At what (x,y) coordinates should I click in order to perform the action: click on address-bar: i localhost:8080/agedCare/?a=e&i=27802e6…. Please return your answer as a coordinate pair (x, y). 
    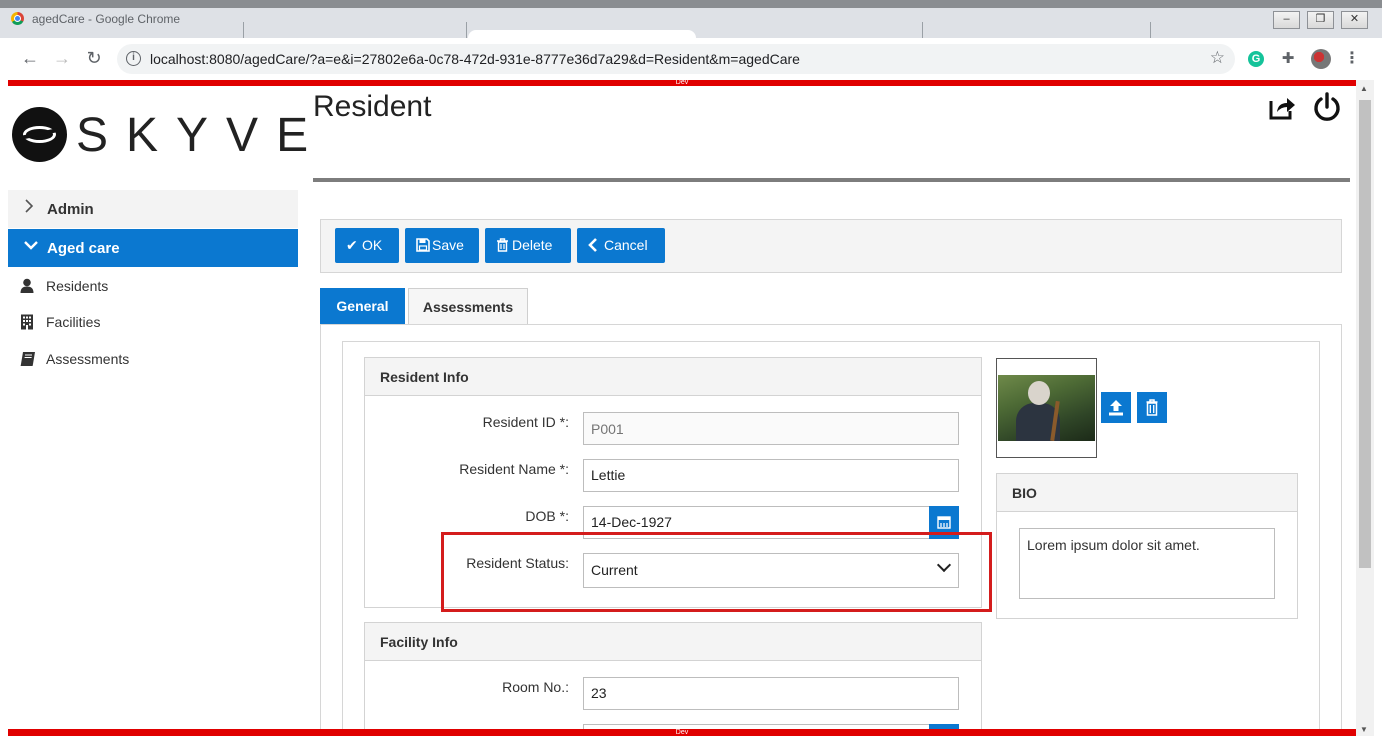
    Looking at the image, I should click on (676, 59).